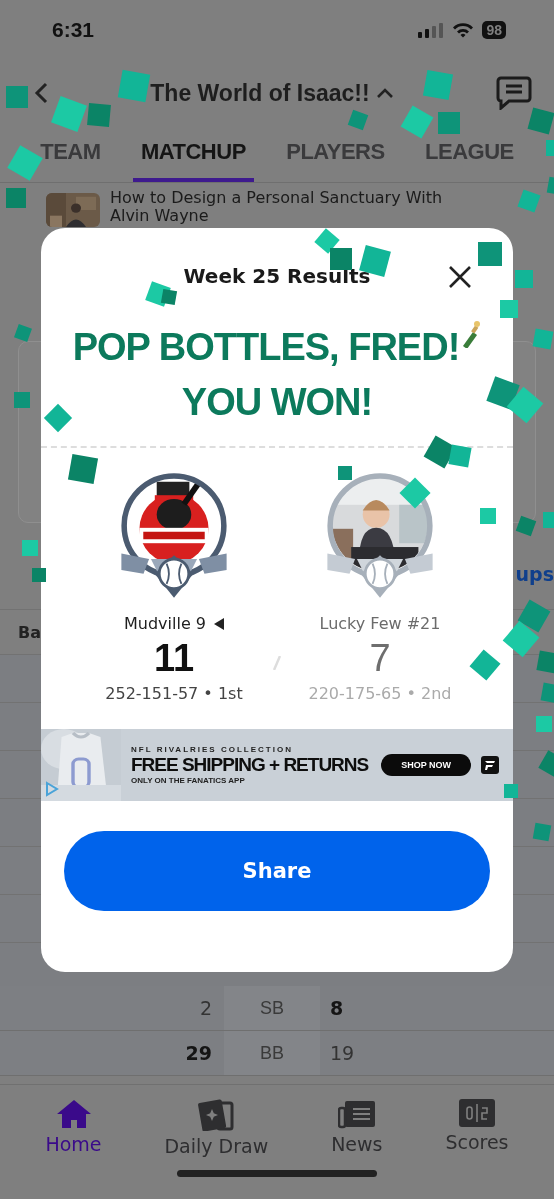 Image resolution: width=554 pixels, height=1199 pixels. Describe the element at coordinates (193, 154) in the screenshot. I see `tab: MATCHUP` at that location.